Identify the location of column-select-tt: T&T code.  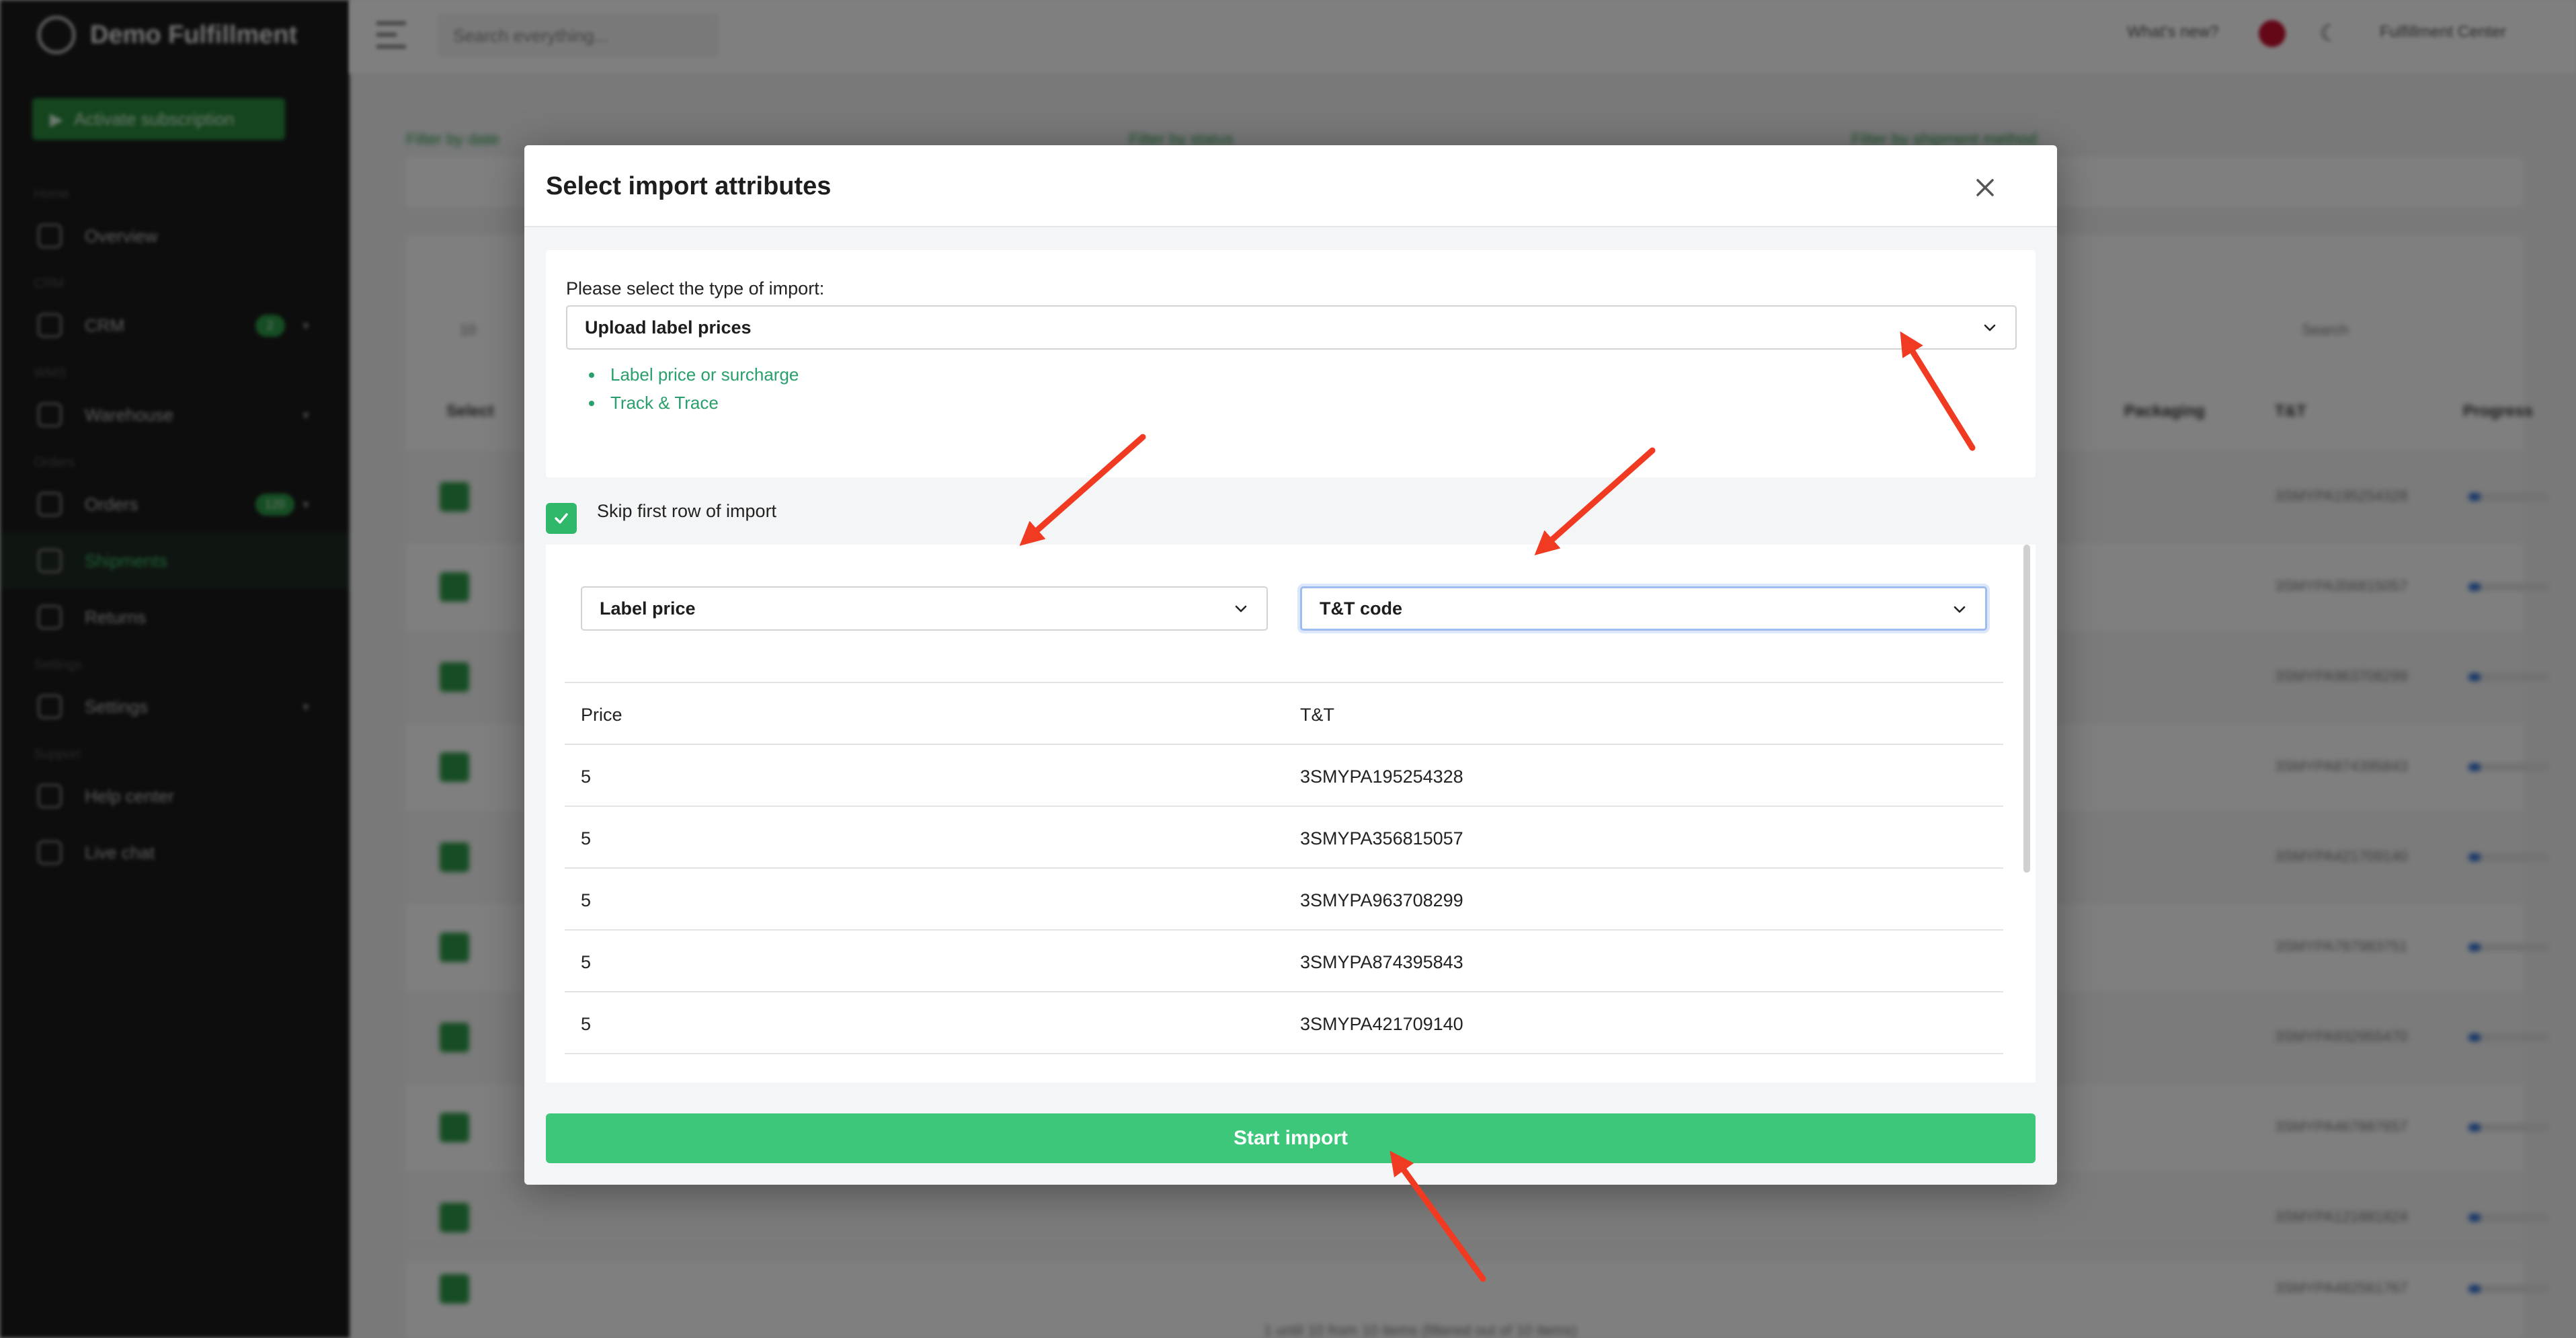
(1643, 608).